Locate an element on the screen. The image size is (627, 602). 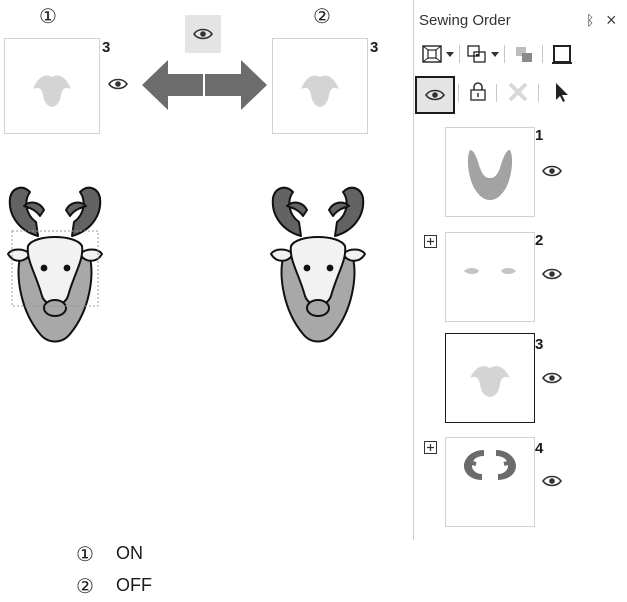
marker-off: ② is located at coordinates (322, 16).